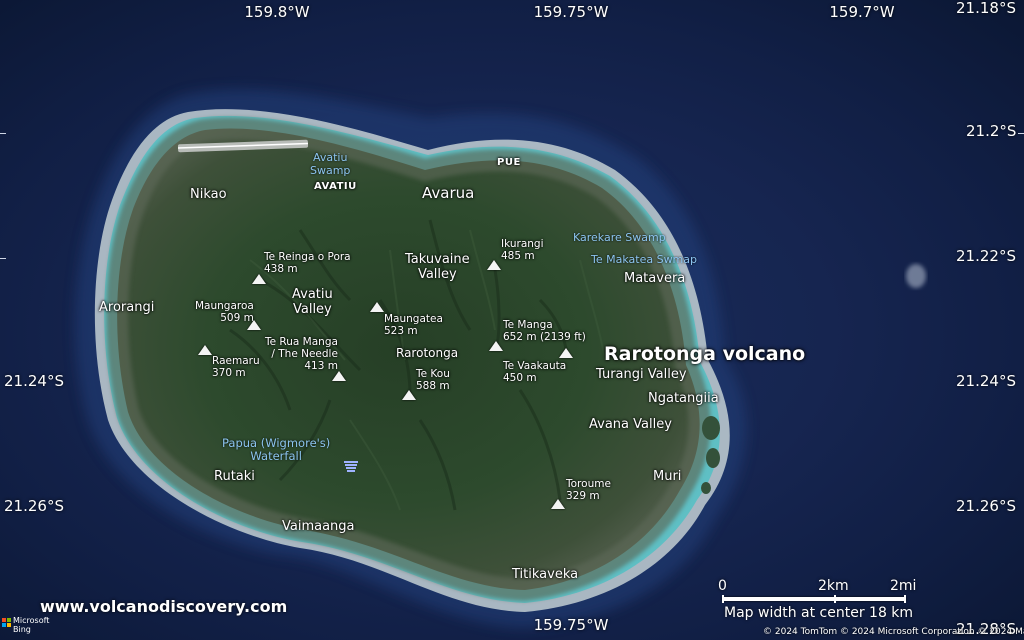 The width and height of the screenshot is (1024, 640). Describe the element at coordinates (351, 467) in the screenshot. I see `waterfall-icon` at that location.